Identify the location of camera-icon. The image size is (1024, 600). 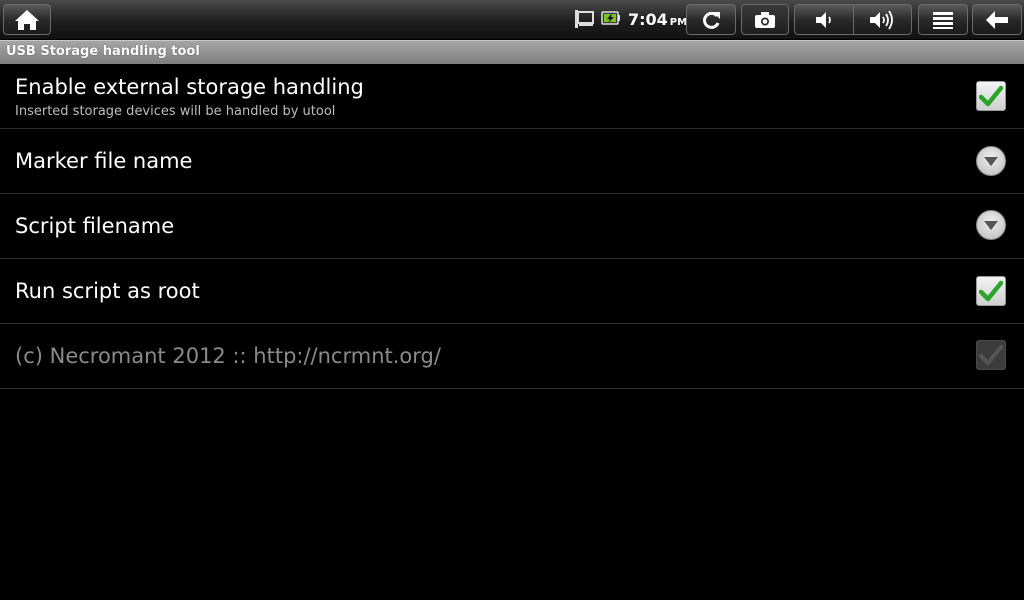
(765, 19).